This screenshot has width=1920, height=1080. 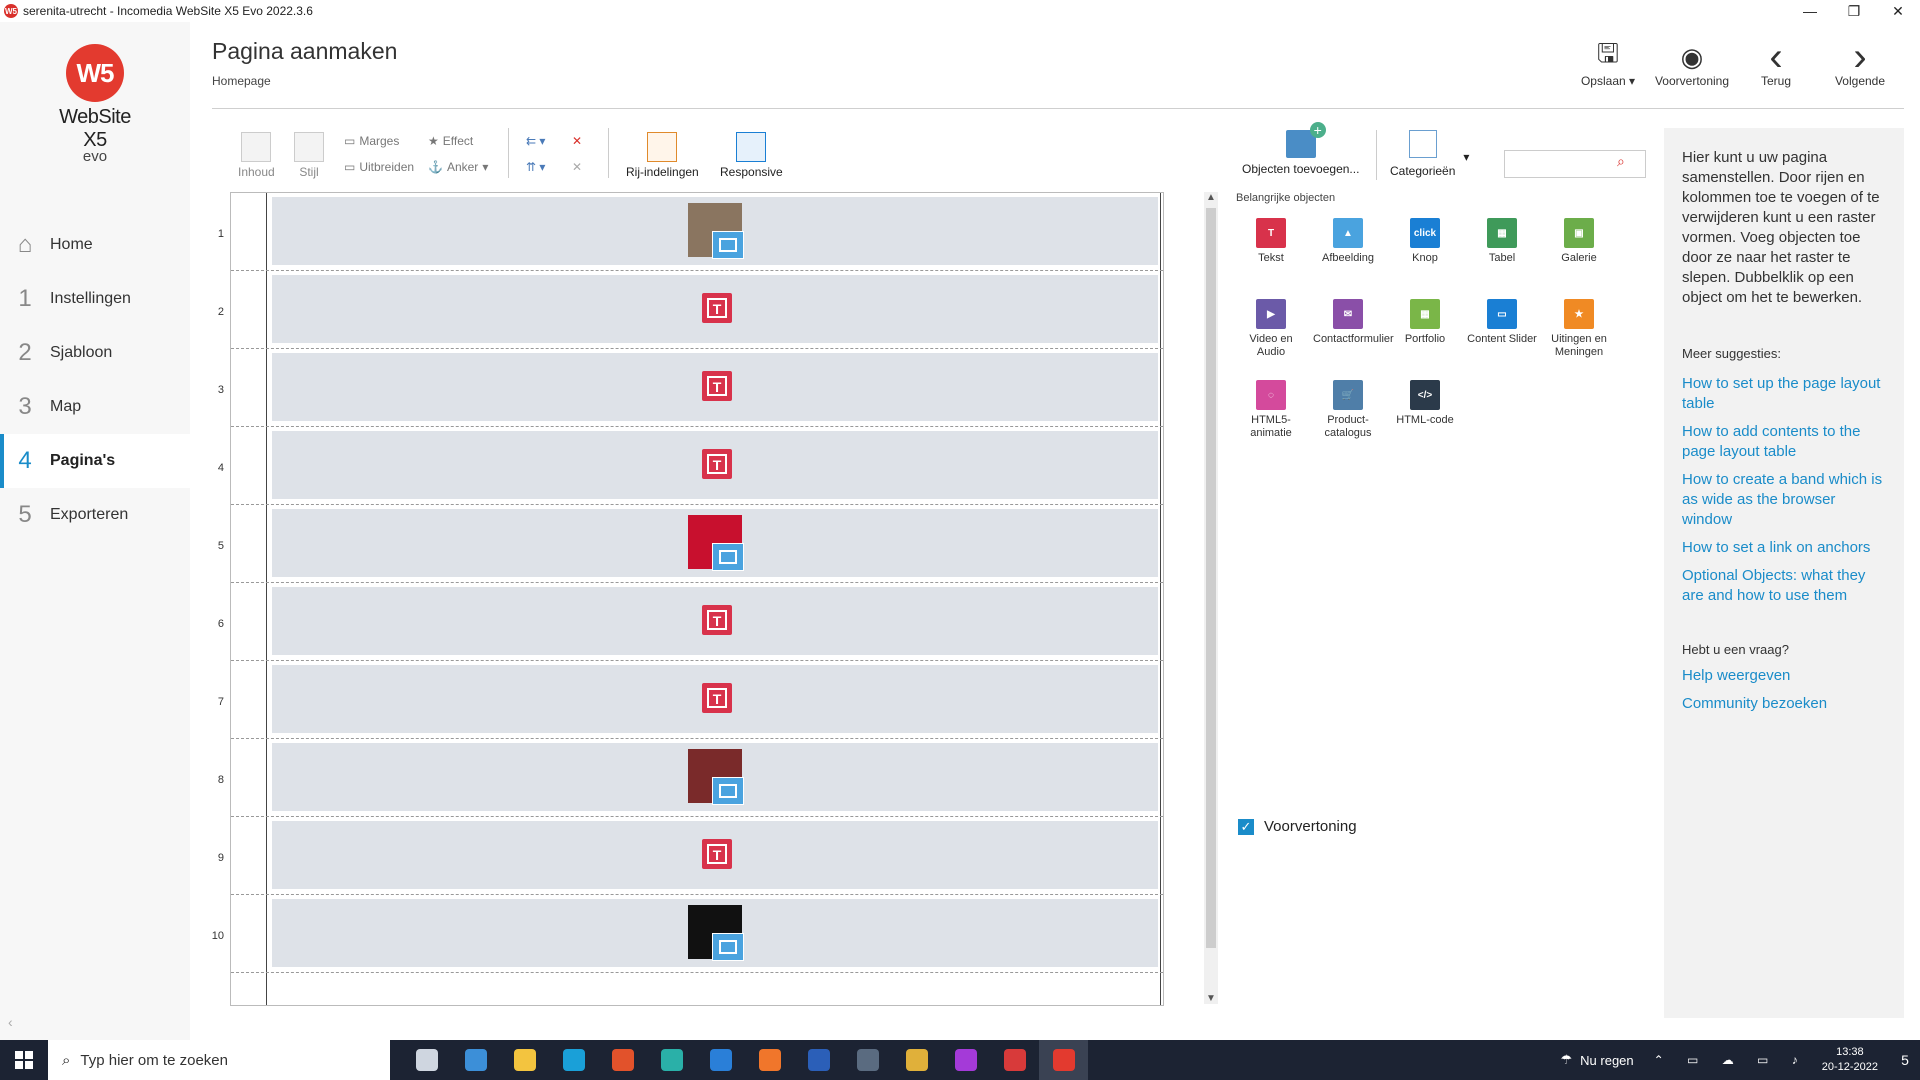 I want to click on tray-icons: ⌃ ▭ ☁ ▭ ♪, so click(x=1731, y=1060).